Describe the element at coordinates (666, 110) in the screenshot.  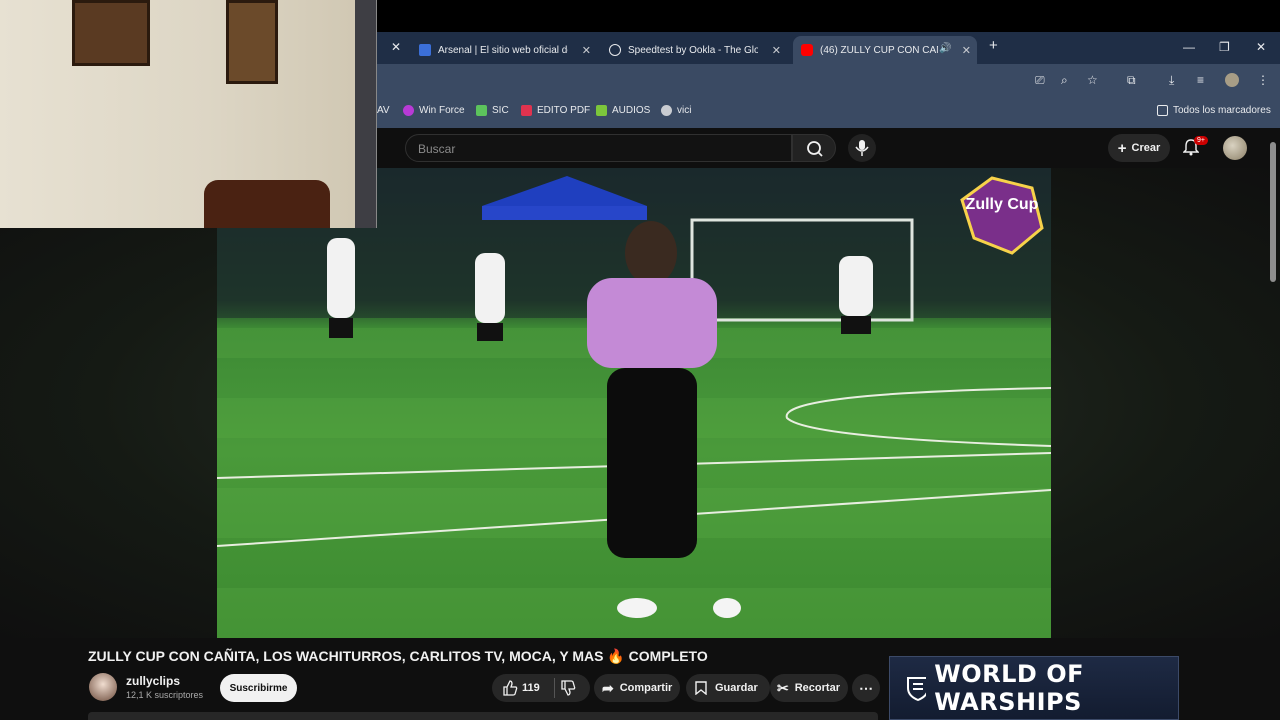
I see `globe-icon` at that location.